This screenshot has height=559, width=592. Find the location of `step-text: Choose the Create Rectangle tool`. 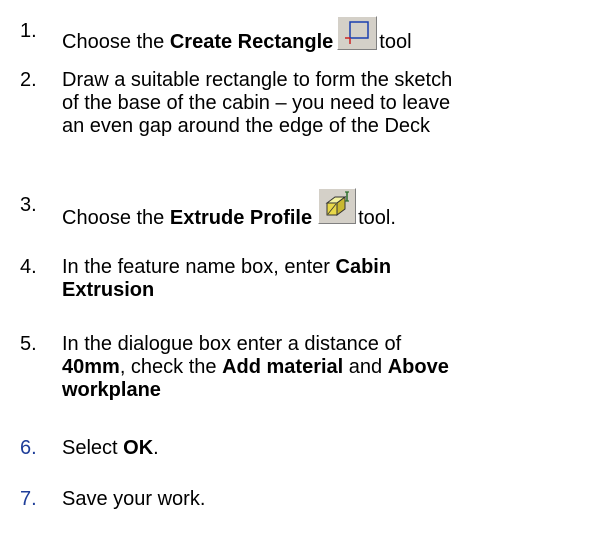

step-text: Choose the Create Rectangle tool is located at coordinates (322, 35).